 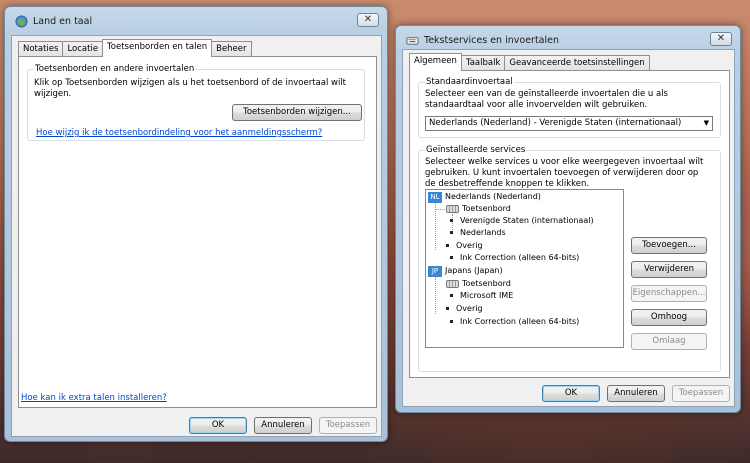 I want to click on tree-node-nl: NL Nederlands (Nederland), so click(x=484, y=197).